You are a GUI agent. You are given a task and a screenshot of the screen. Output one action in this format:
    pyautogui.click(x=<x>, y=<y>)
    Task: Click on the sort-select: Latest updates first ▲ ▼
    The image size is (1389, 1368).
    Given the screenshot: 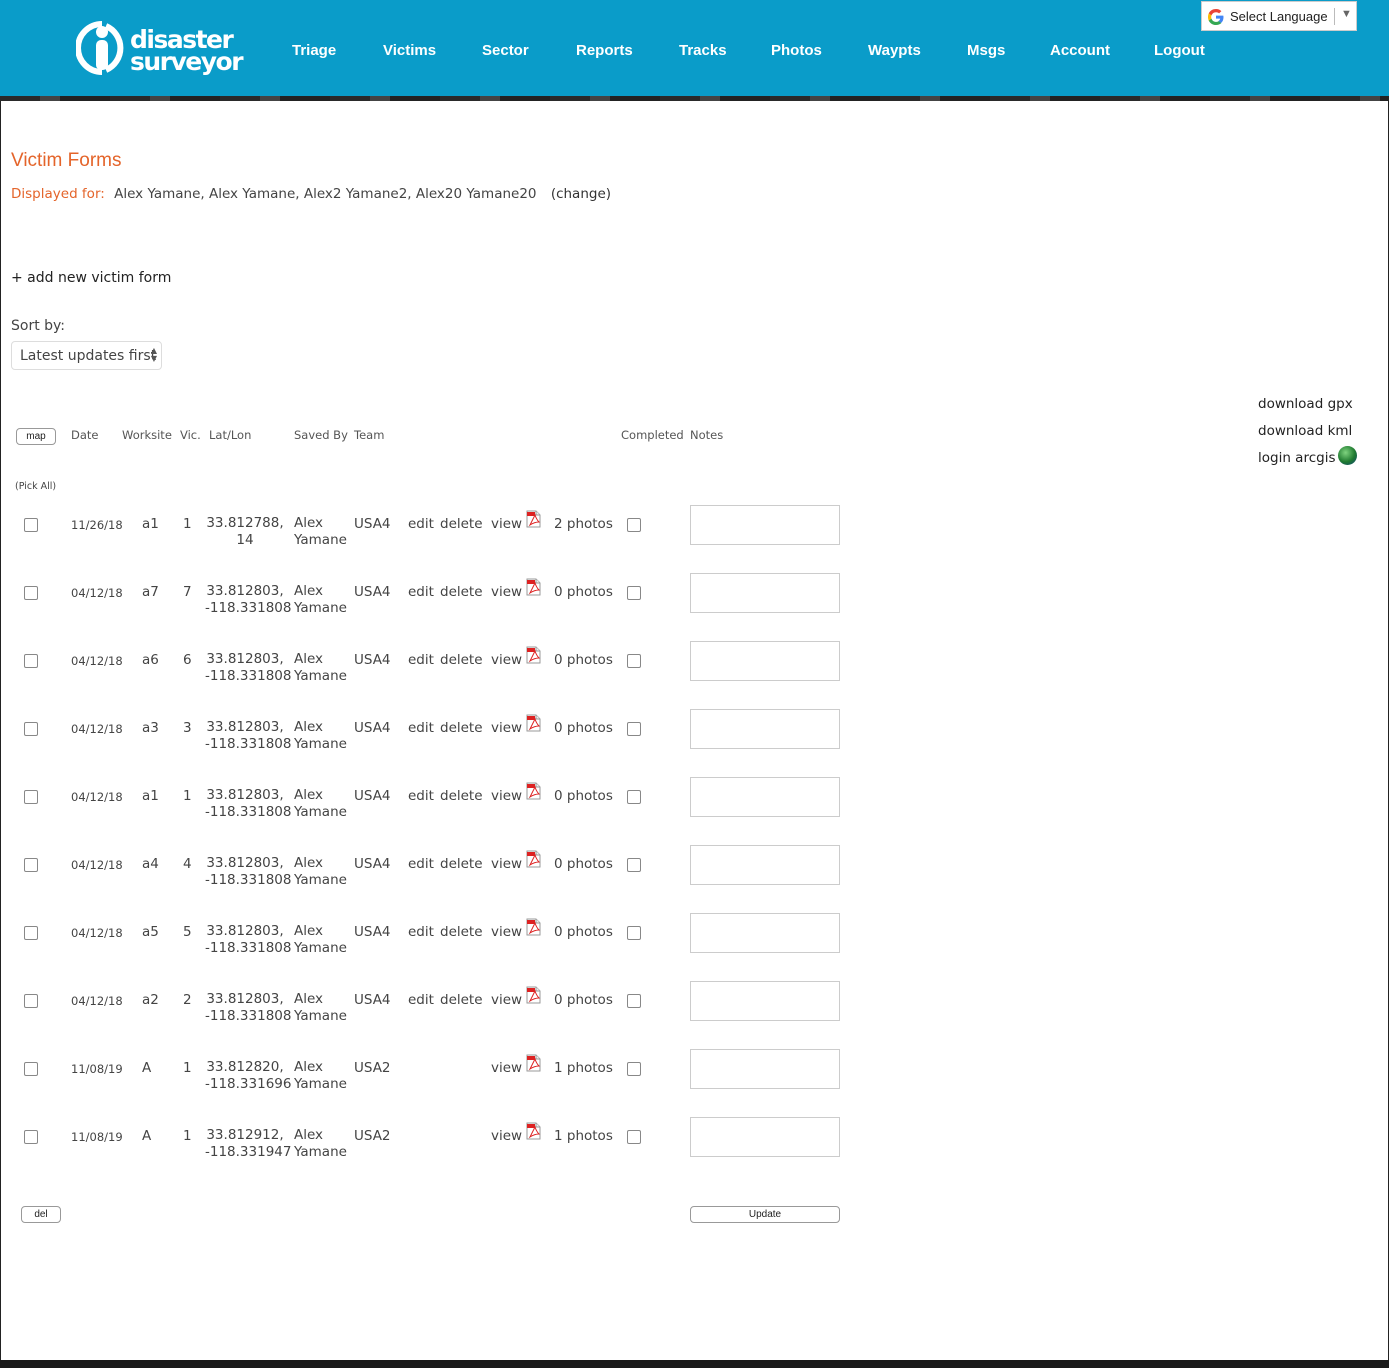 What is the action you would take?
    pyautogui.click(x=86, y=355)
    